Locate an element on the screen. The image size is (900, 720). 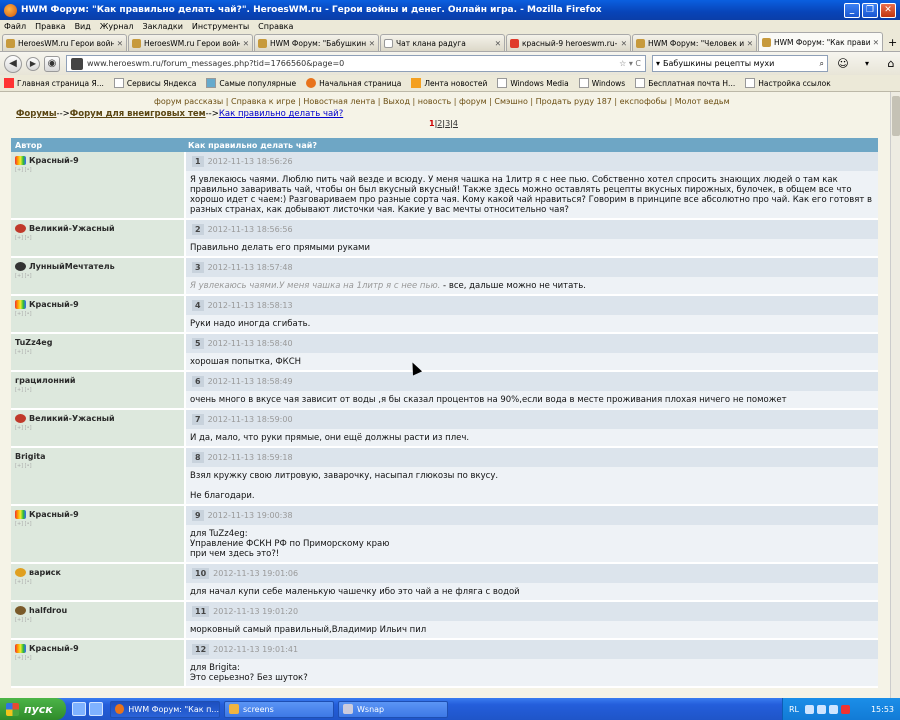
post-author: Brigita is located at coordinates (30, 456).